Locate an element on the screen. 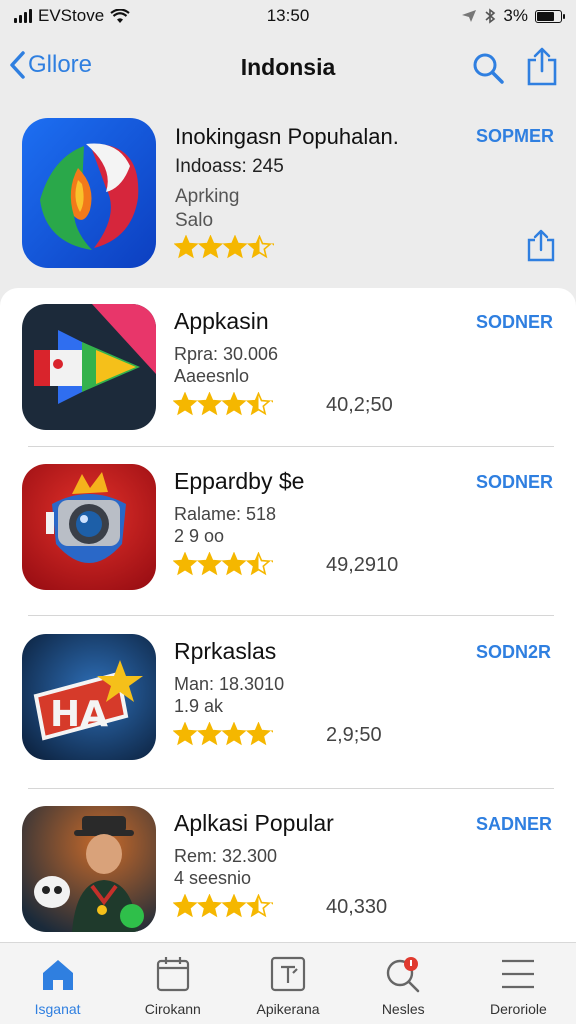 This screenshot has height=1024, width=576. tab-label: Apikerana is located at coordinates (288, 1009).